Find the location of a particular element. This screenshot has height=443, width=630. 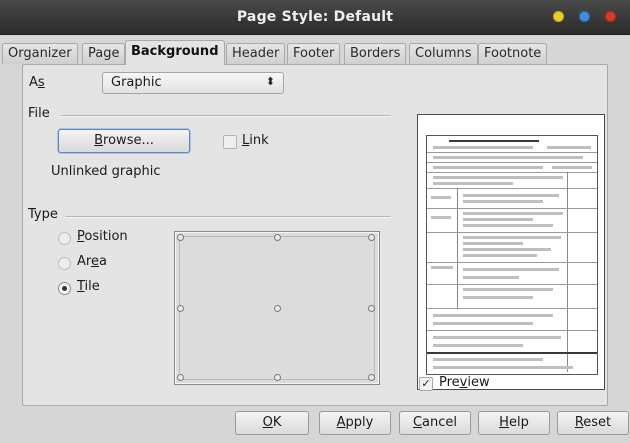

title-bar: Page Style: Default is located at coordinates (315, 17).